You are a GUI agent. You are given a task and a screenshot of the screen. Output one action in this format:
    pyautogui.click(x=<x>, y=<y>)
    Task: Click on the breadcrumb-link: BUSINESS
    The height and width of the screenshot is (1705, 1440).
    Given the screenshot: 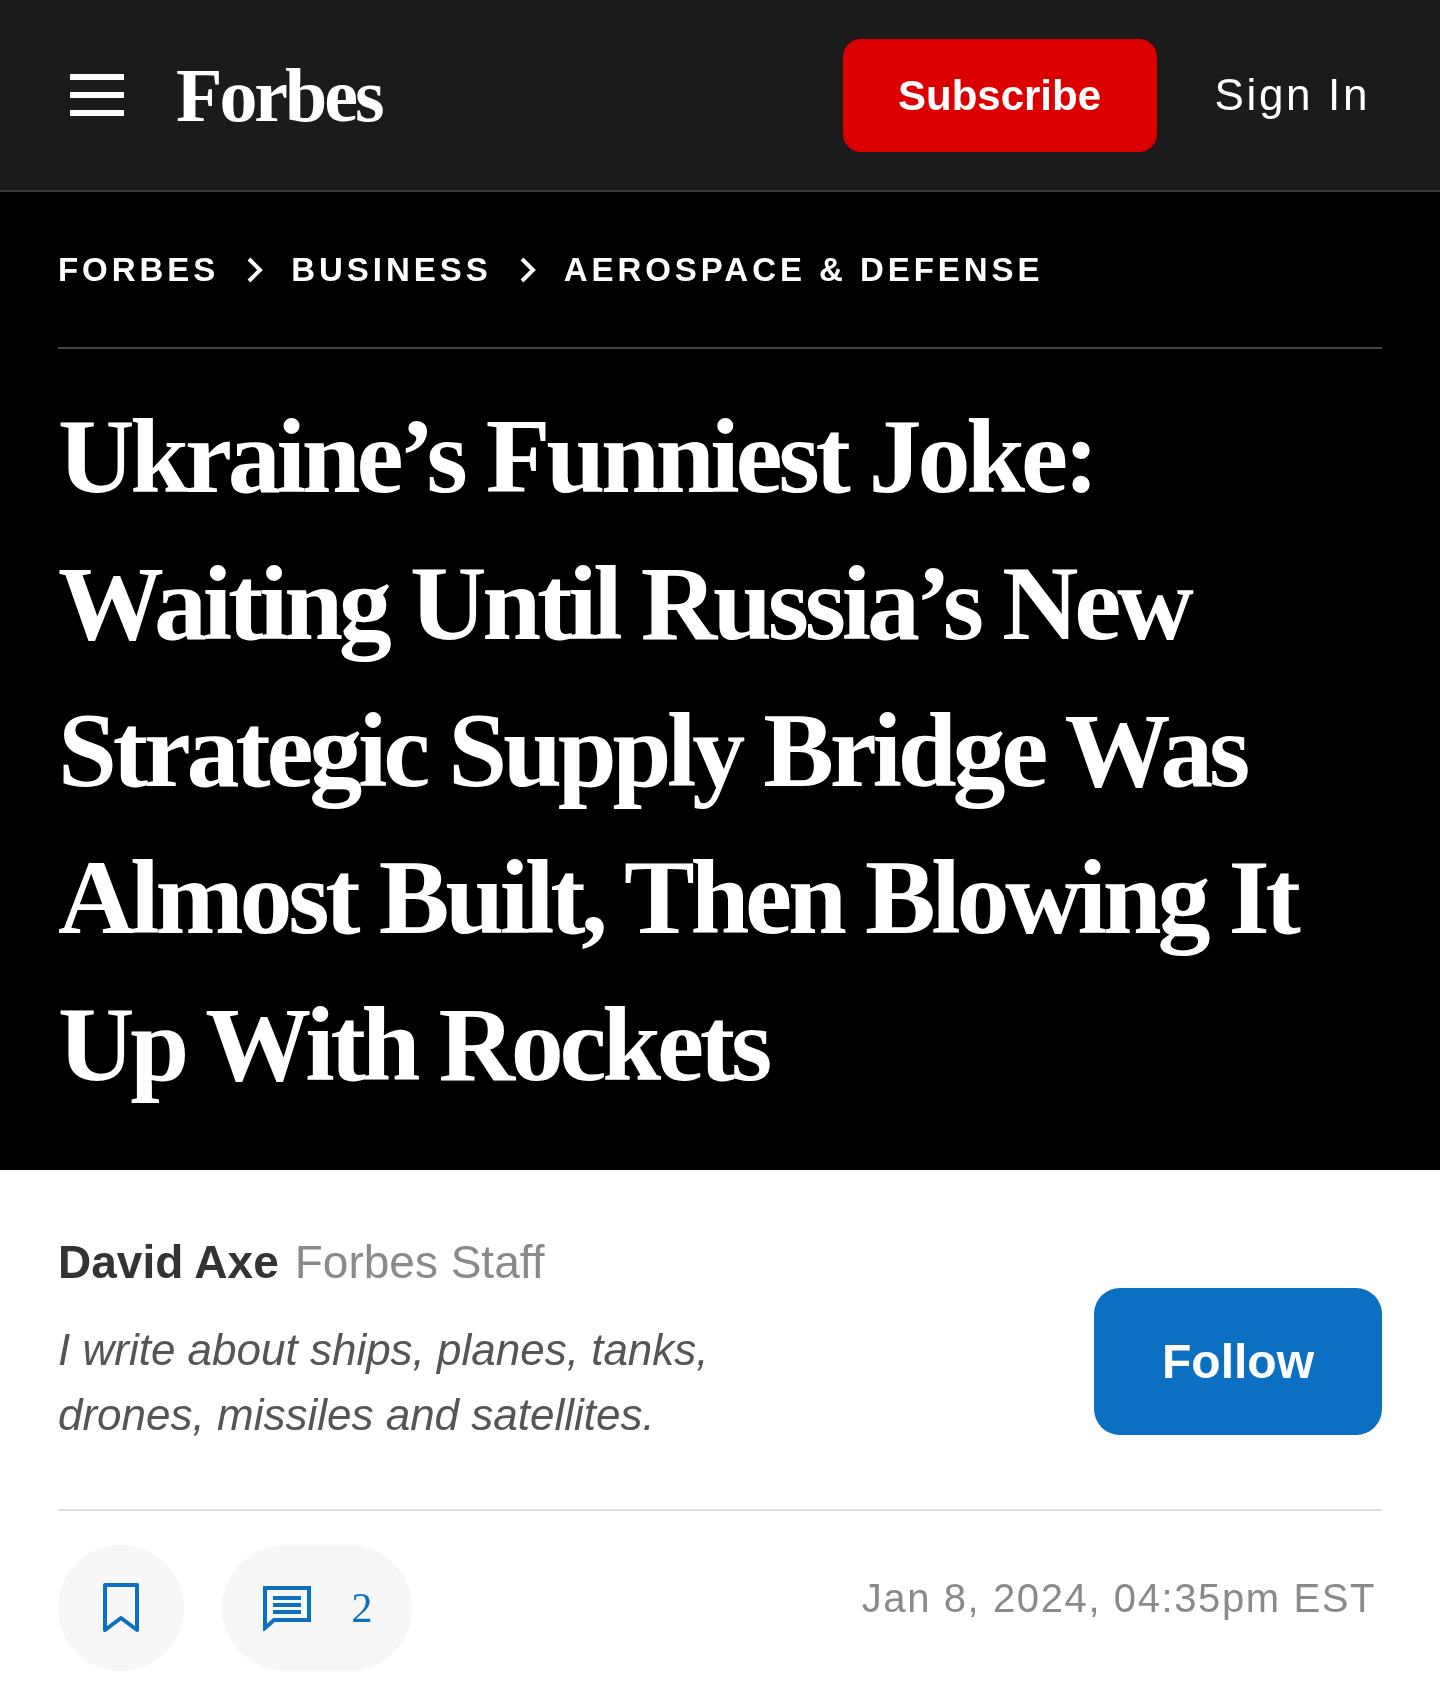 What is the action you would take?
    pyautogui.click(x=391, y=269)
    